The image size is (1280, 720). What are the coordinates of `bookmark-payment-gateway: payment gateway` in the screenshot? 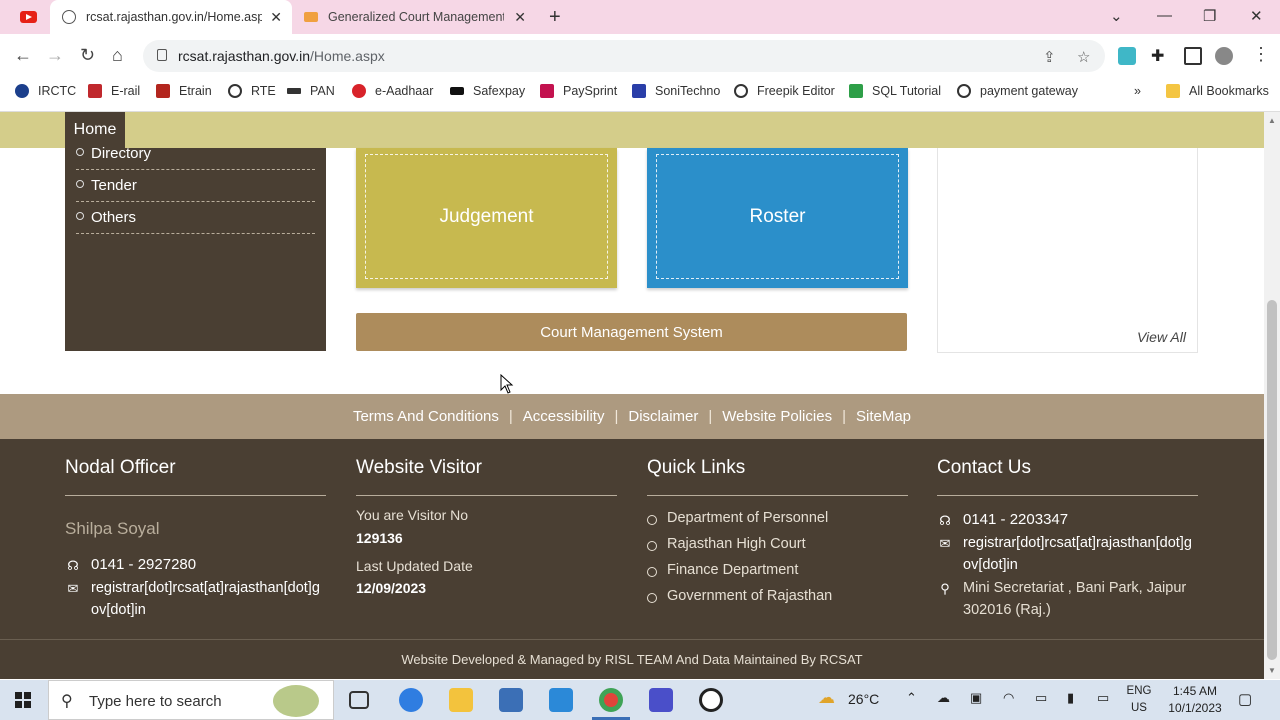 It's located at (1017, 91).